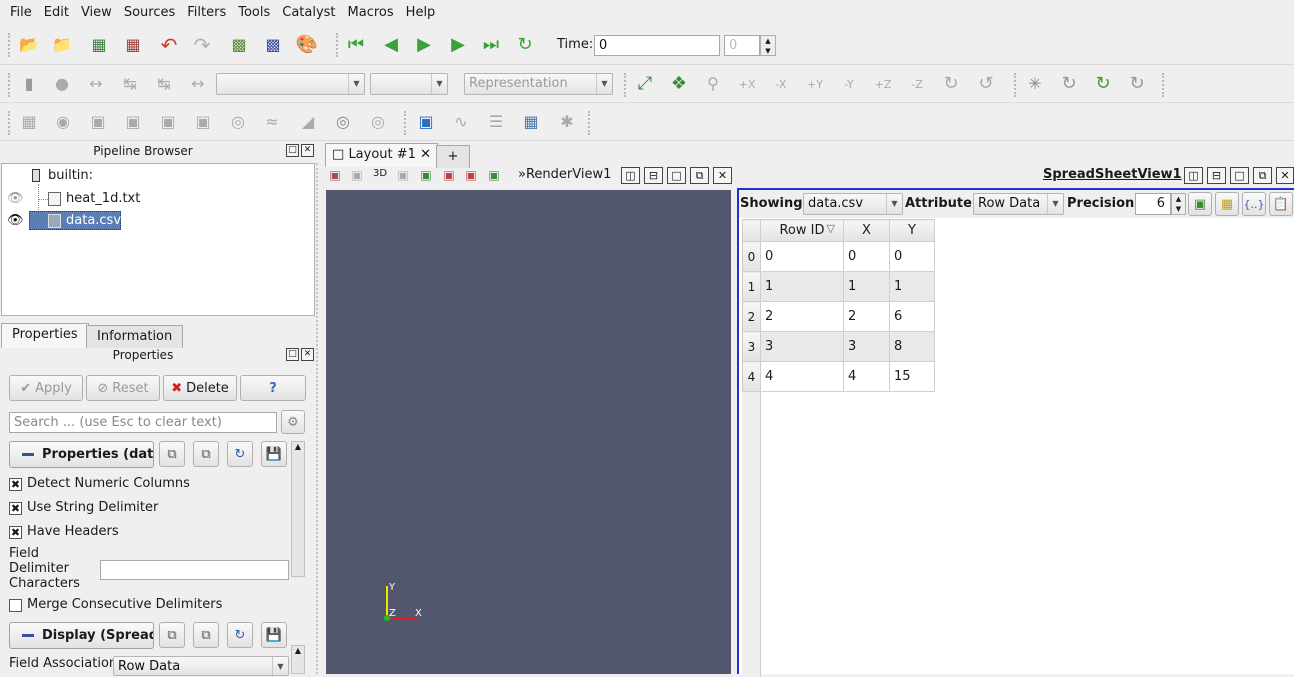 Image resolution: width=1294 pixels, height=677 pixels. What do you see at coordinates (343, 122) in the screenshot?
I see `group-datasets-icon: ◎` at bounding box center [343, 122].